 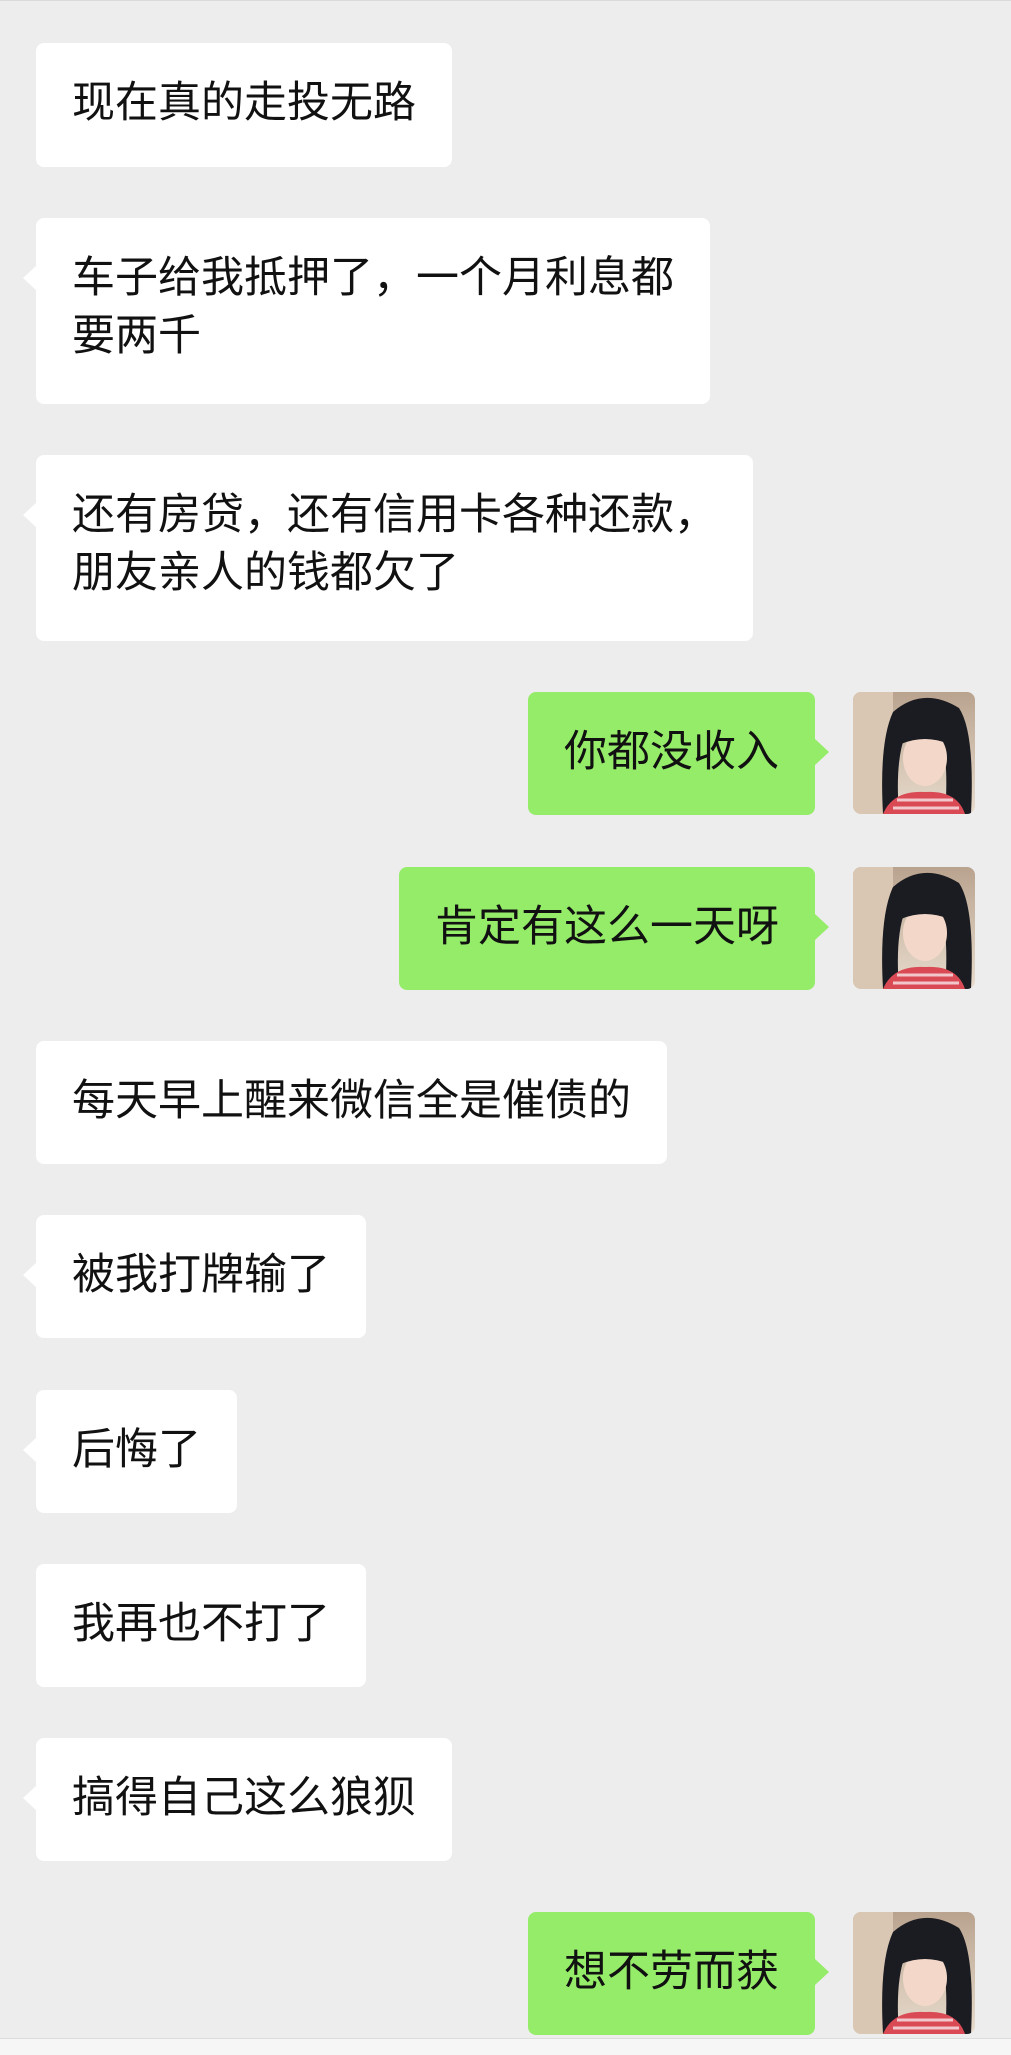 What do you see at coordinates (671, 1973) in the screenshot?
I see `message-bubble: 想不劳而获` at bounding box center [671, 1973].